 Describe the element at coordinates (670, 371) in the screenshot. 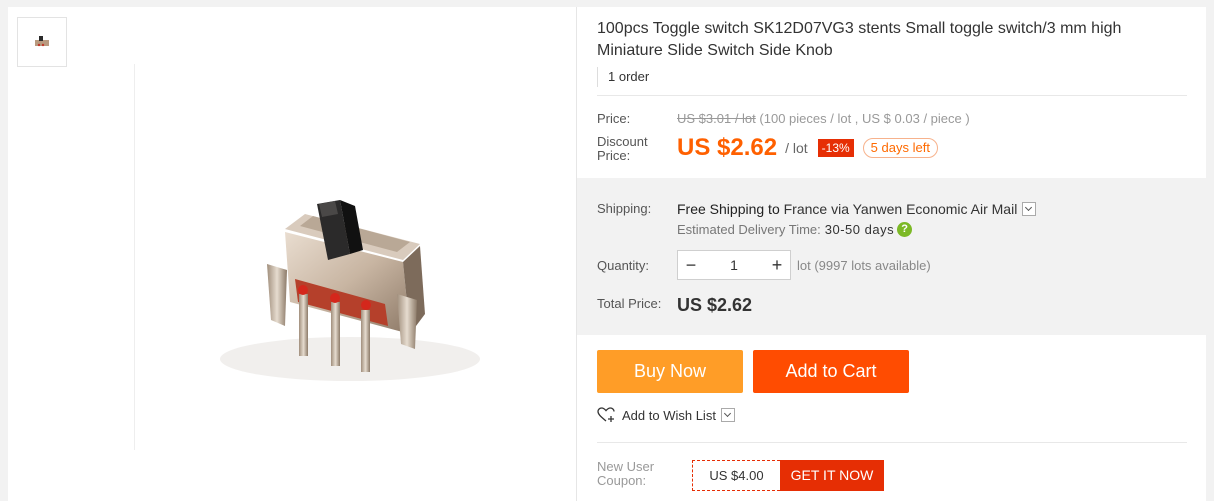

I see `buy-now-button: Buy Now` at that location.